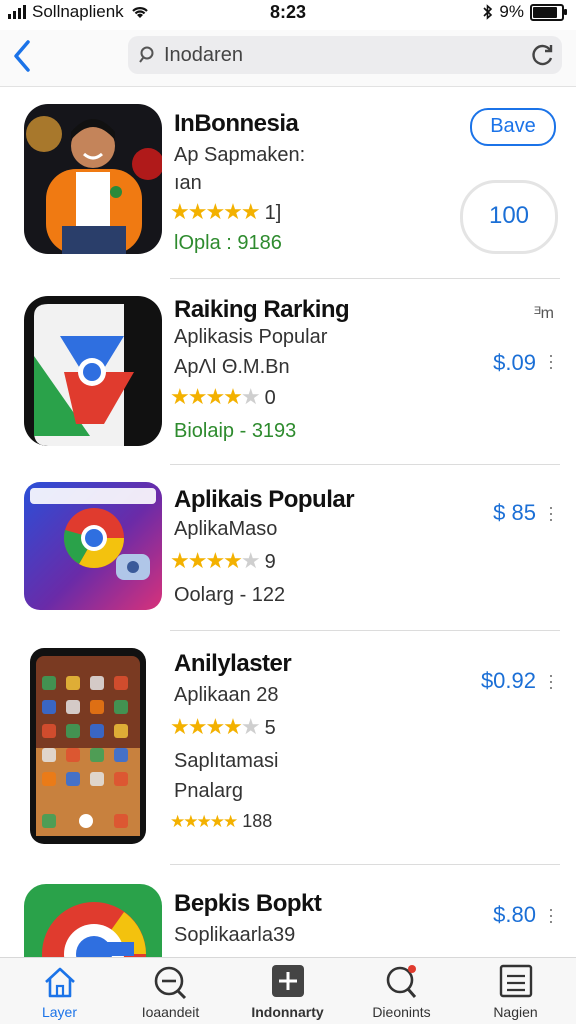 Image resolution: width=576 pixels, height=1024 pixels. I want to click on plus-square-icon, so click(288, 981).